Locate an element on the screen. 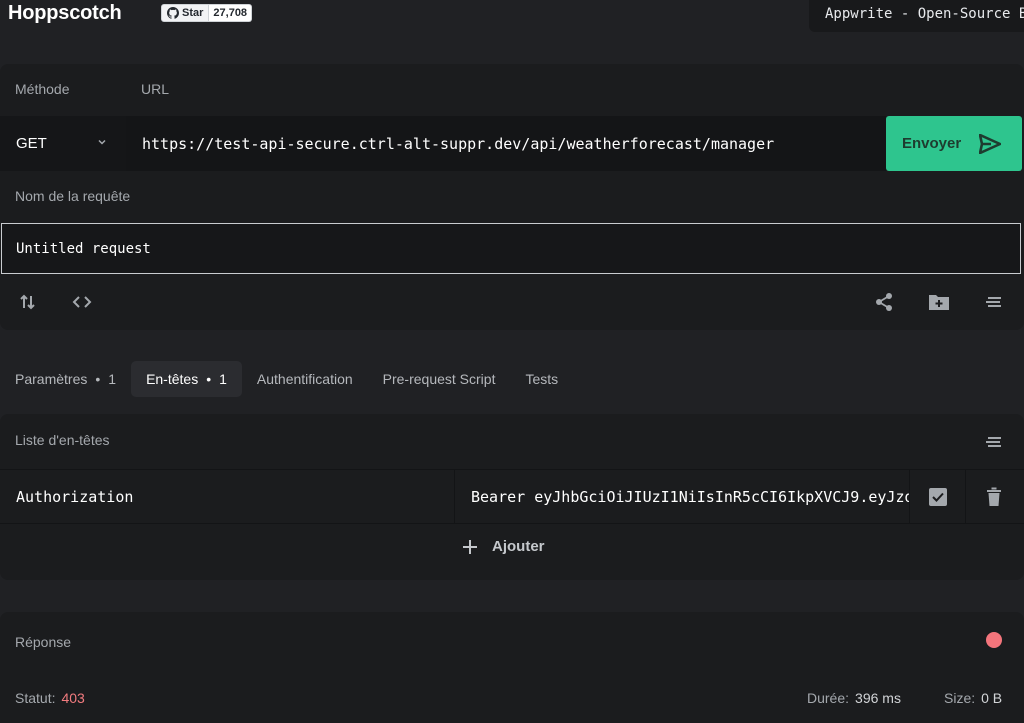 Image resolution: width=1024 pixels, height=723 pixels. send-button: Envoyer is located at coordinates (954, 143).